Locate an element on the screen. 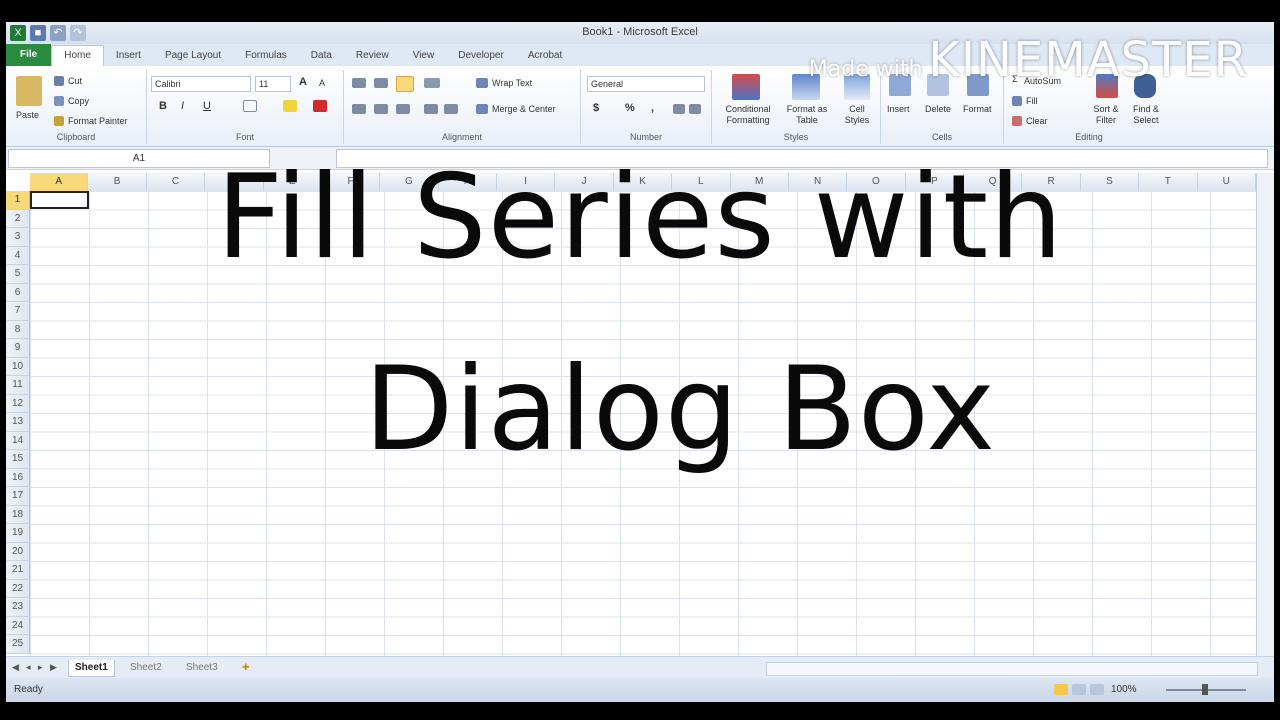 The image size is (1280, 720). page-layout-view-icon is located at coordinates (1079, 689).